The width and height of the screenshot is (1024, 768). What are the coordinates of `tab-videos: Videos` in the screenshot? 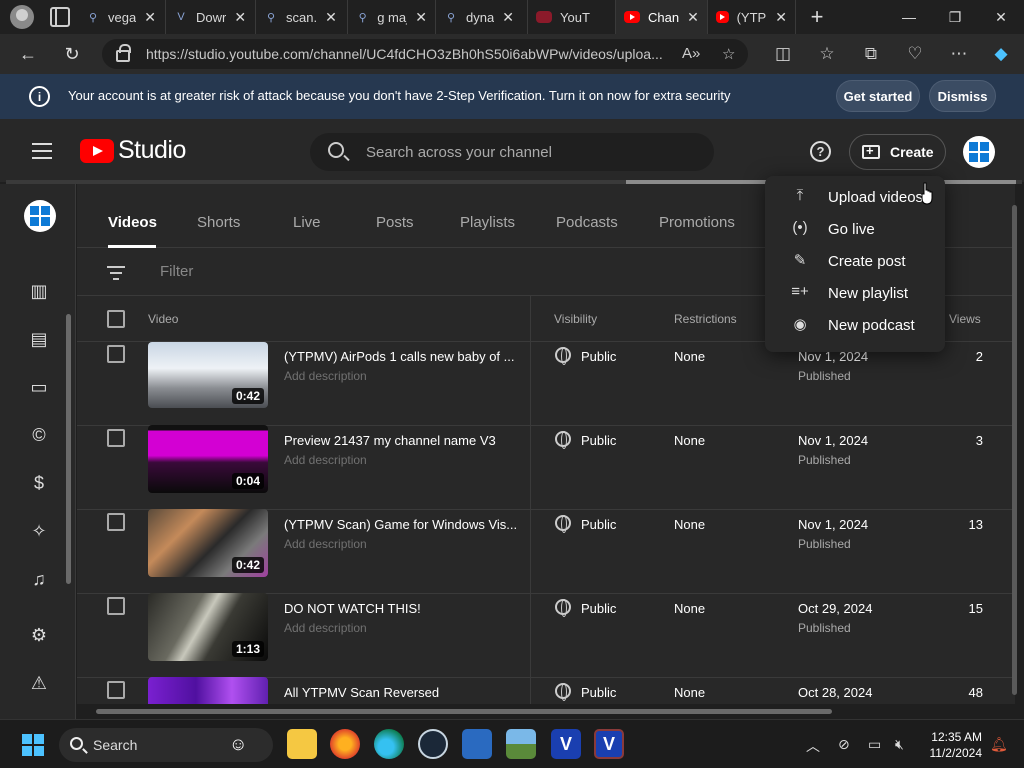 It's located at (132, 222).